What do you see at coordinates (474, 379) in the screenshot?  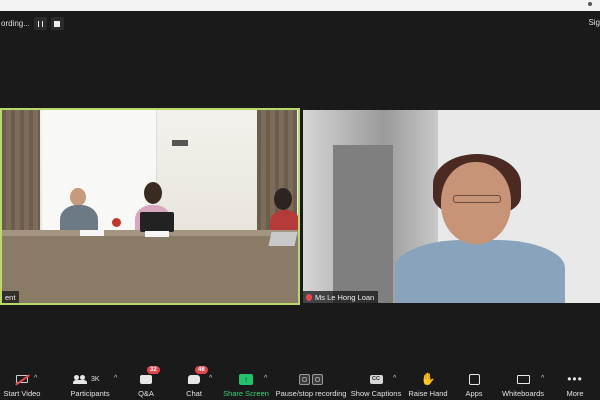 I see `apps-icon` at bounding box center [474, 379].